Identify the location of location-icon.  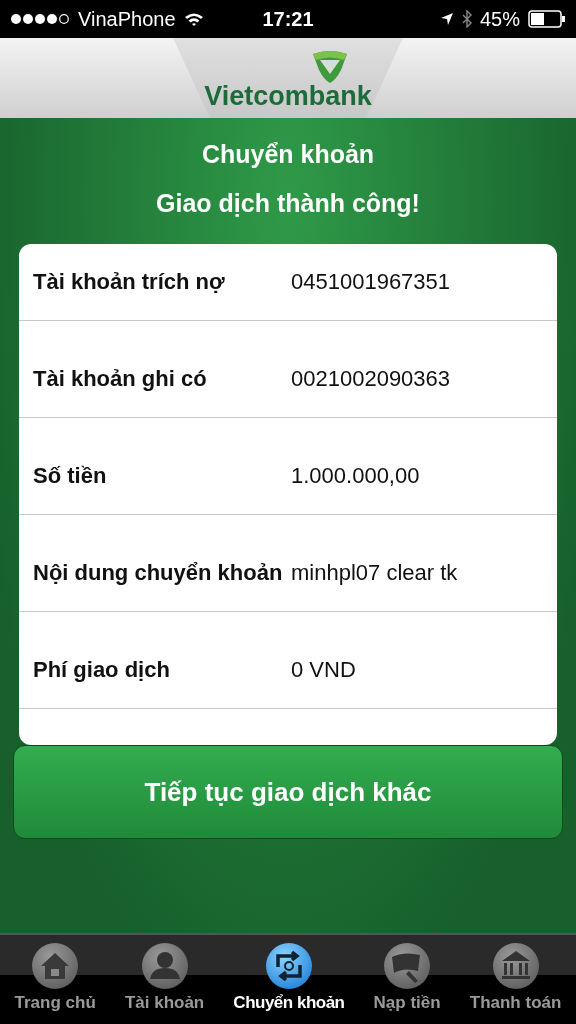
(446, 19).